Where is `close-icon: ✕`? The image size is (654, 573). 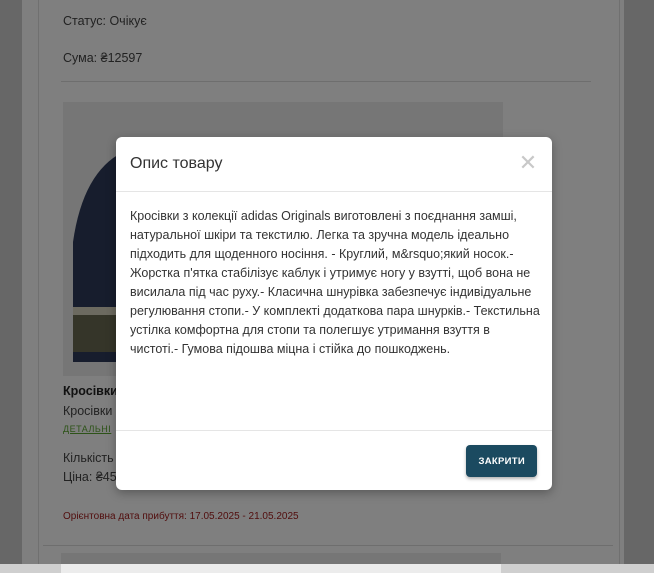
close-icon: ✕ is located at coordinates (528, 163).